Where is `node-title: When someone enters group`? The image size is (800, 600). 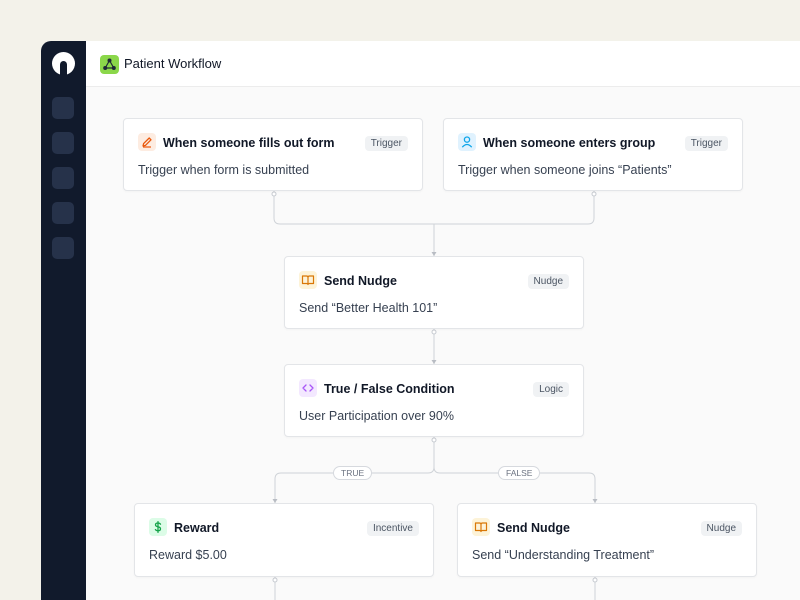 node-title: When someone enters group is located at coordinates (569, 143).